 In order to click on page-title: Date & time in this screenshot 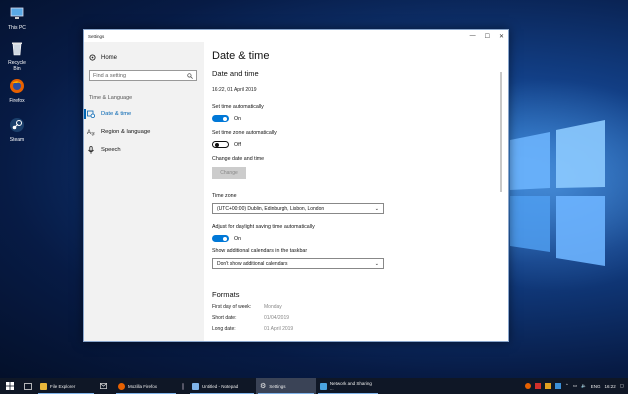, I will do `click(241, 56)`.